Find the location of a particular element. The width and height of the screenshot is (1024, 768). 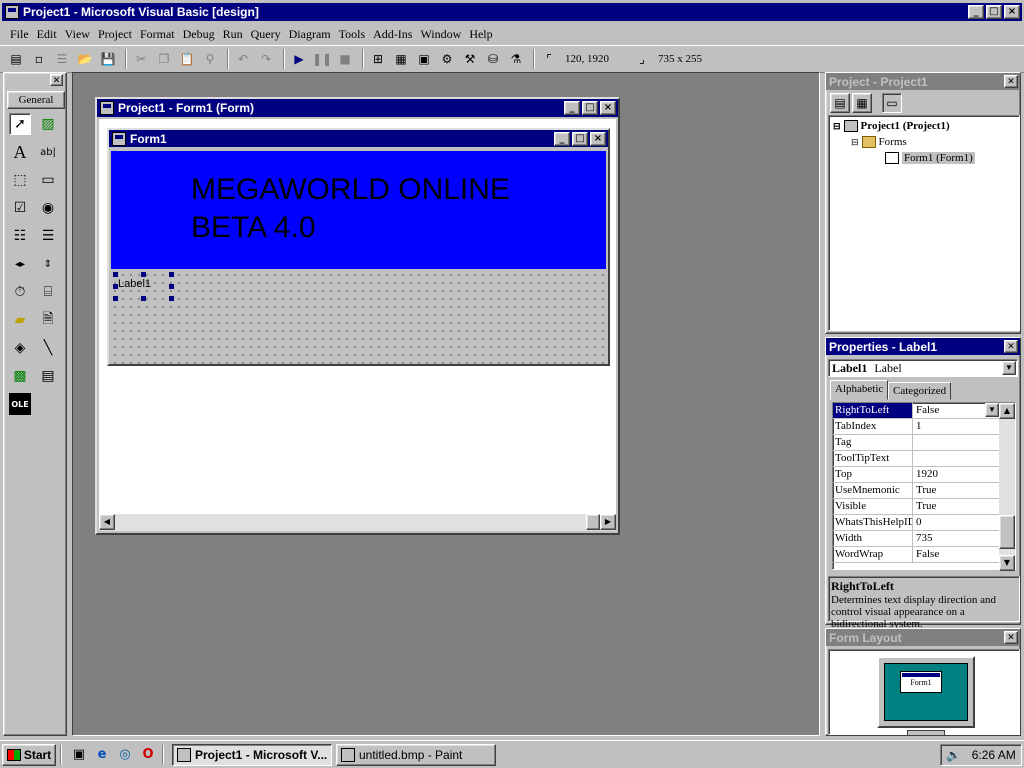

close-button: × is located at coordinates (1012, 12).